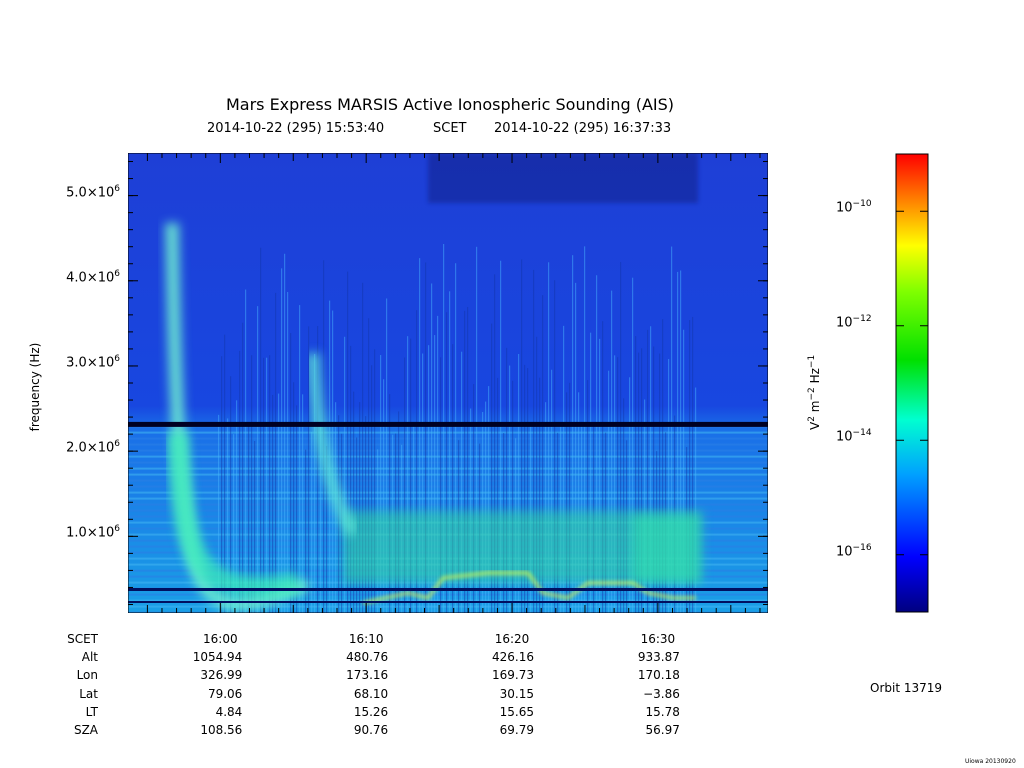  I want to click on y-tick-label: 5.0×106, so click(93, 192).